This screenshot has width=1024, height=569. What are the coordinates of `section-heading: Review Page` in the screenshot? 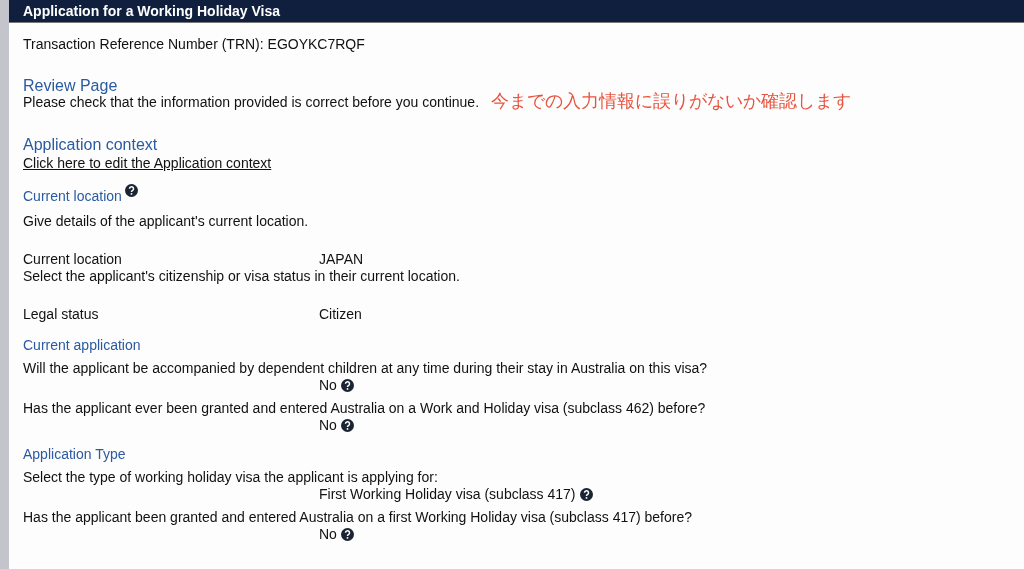 It's located at (70, 85).